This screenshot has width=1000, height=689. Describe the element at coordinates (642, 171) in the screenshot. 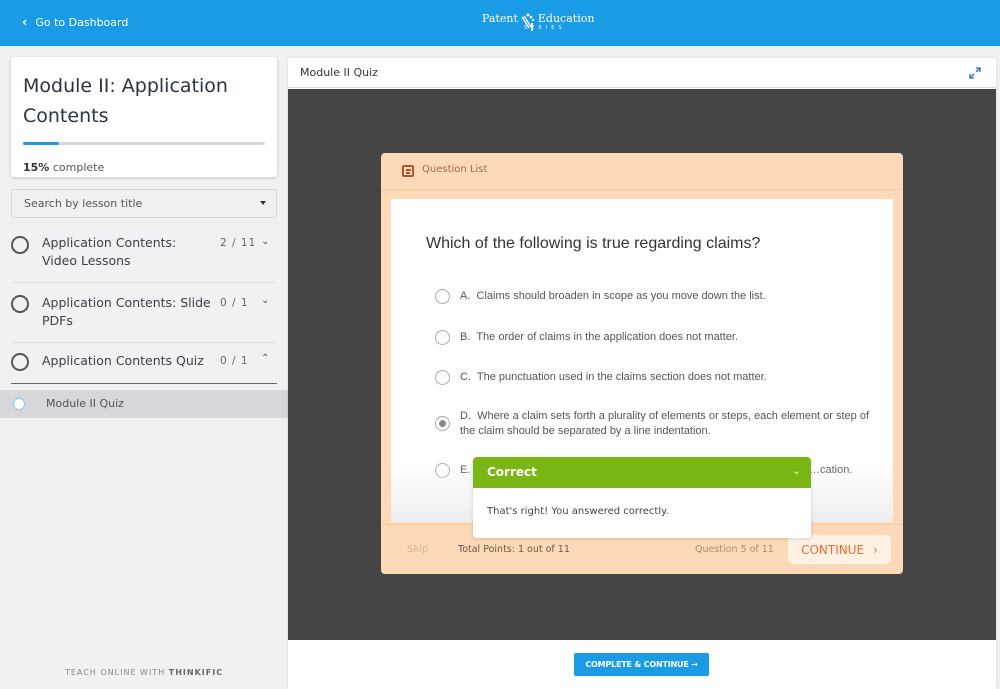

I see `question-list-toggle: Question List` at that location.